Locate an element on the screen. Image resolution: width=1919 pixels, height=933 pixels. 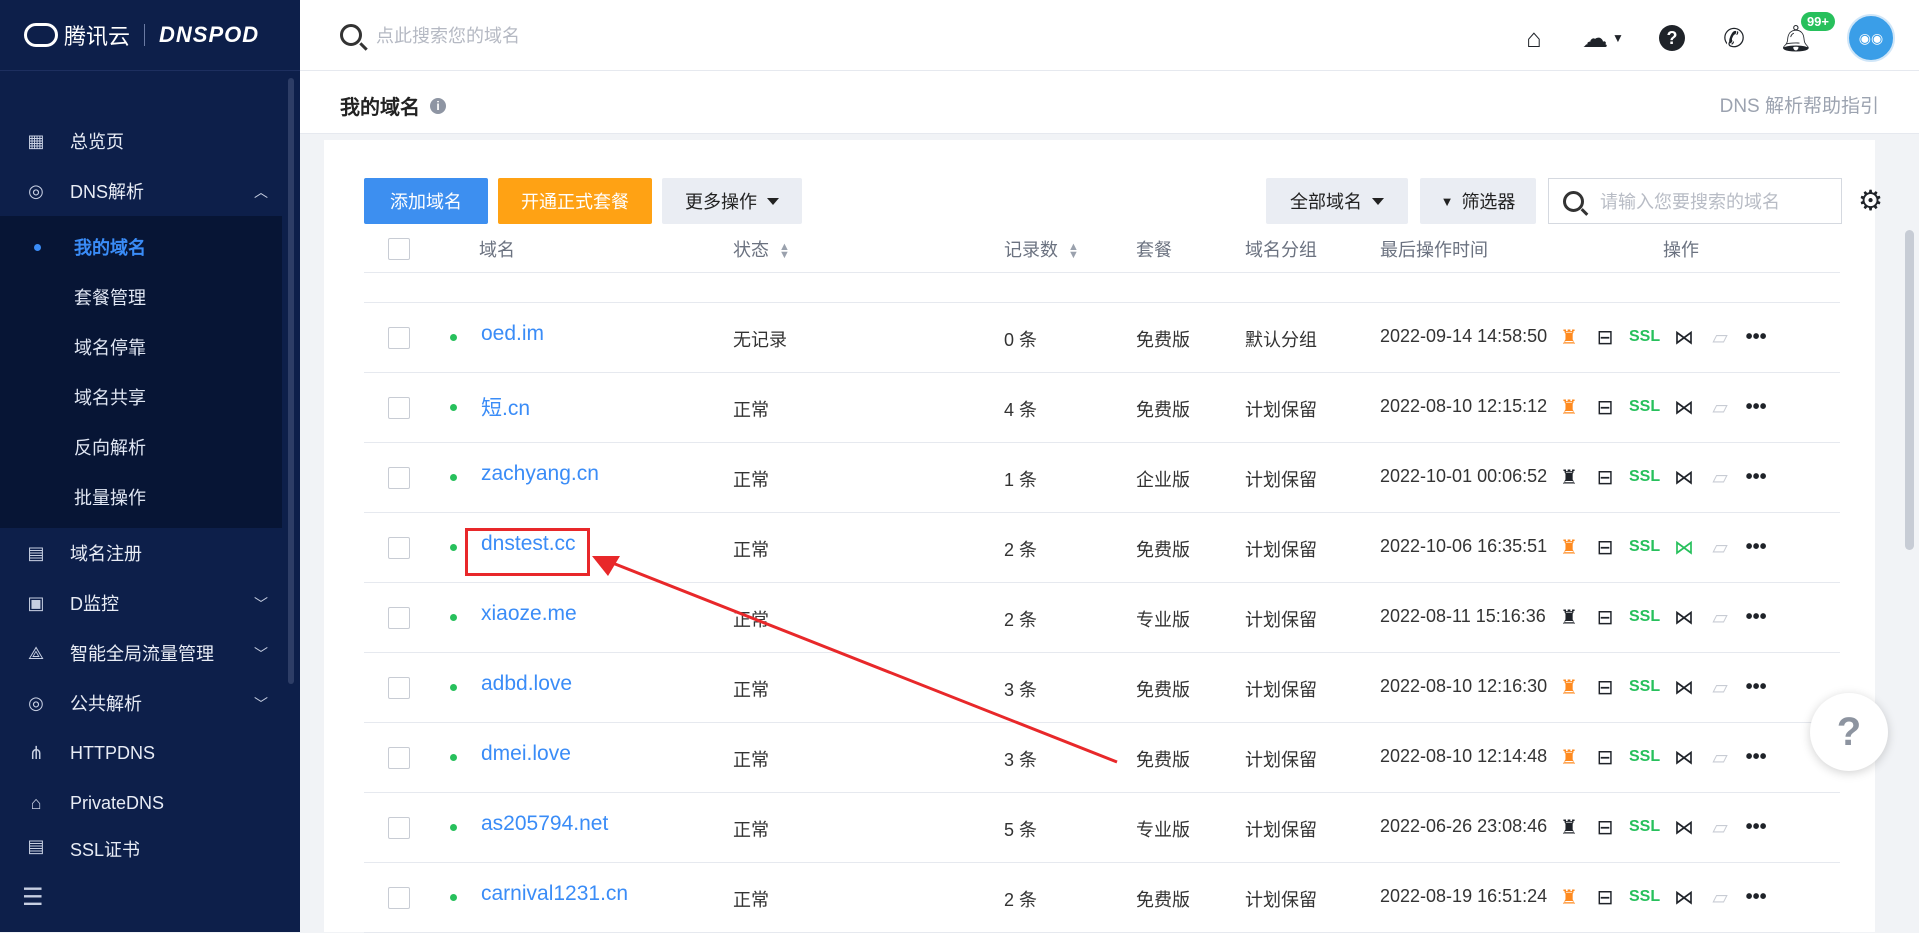
page-scrollbar is located at coordinates (1909, 390).